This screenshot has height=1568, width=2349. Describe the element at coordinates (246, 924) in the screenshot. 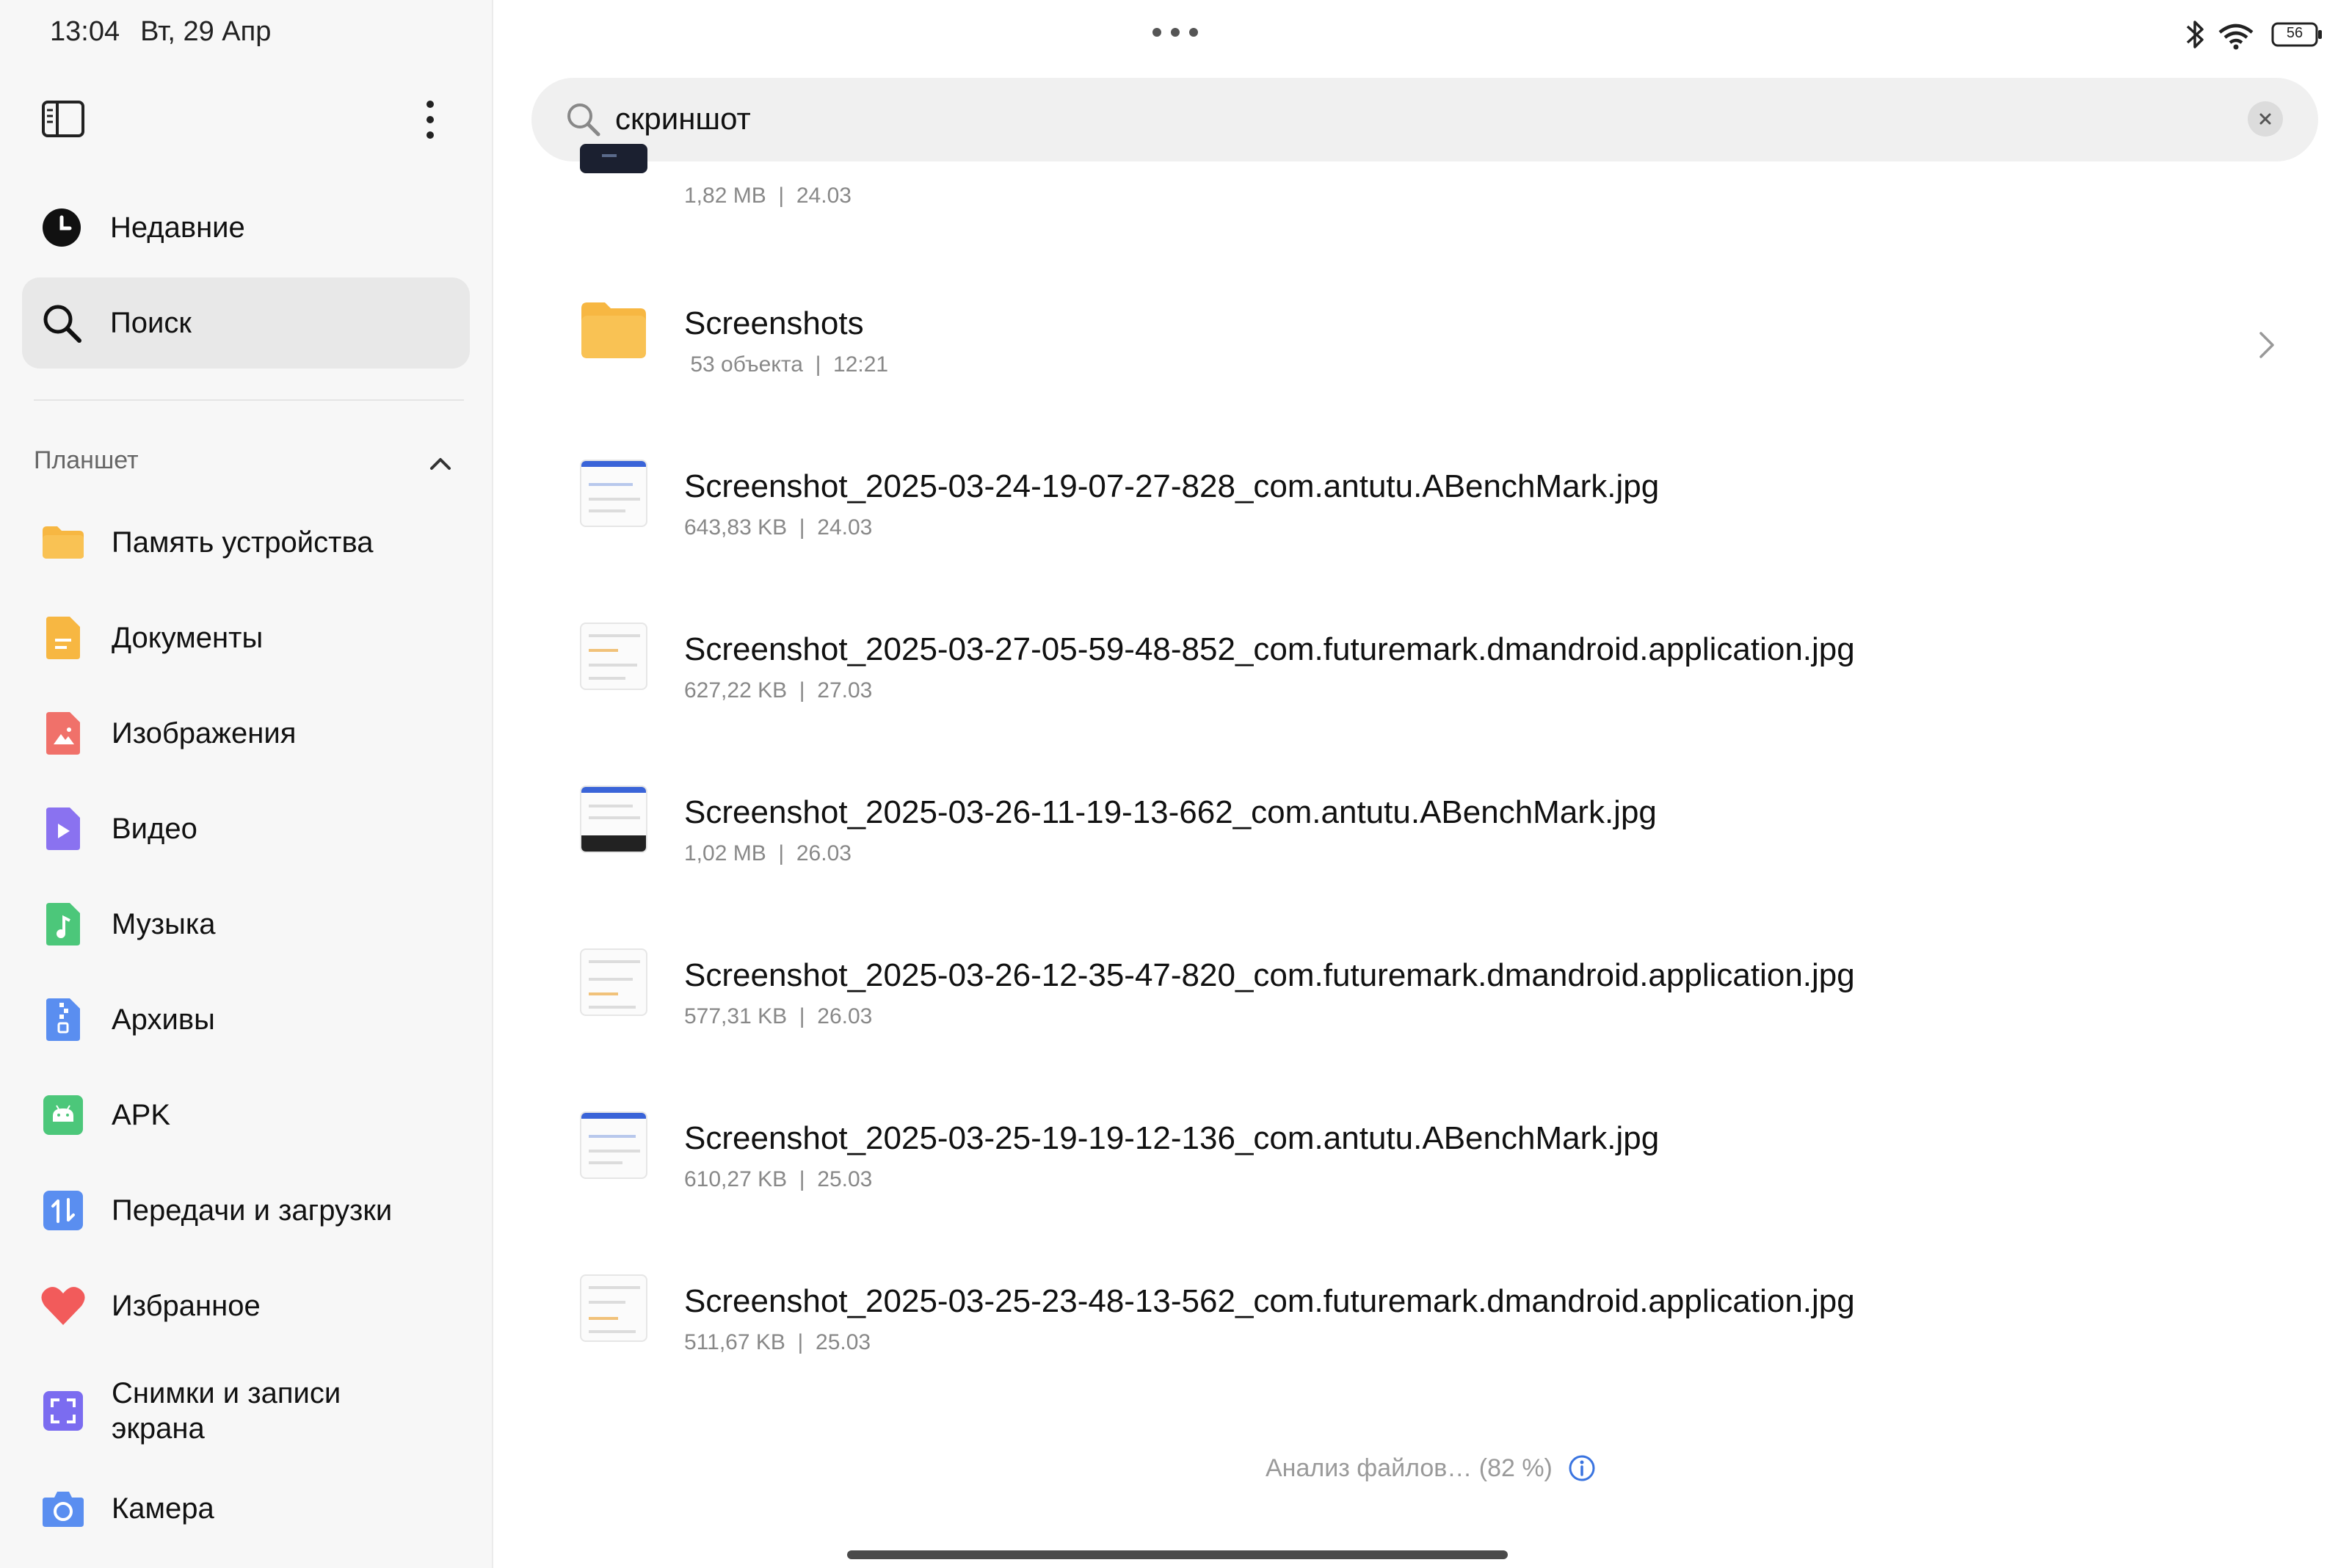

I see `sidebar-item-music: Музыка` at that location.